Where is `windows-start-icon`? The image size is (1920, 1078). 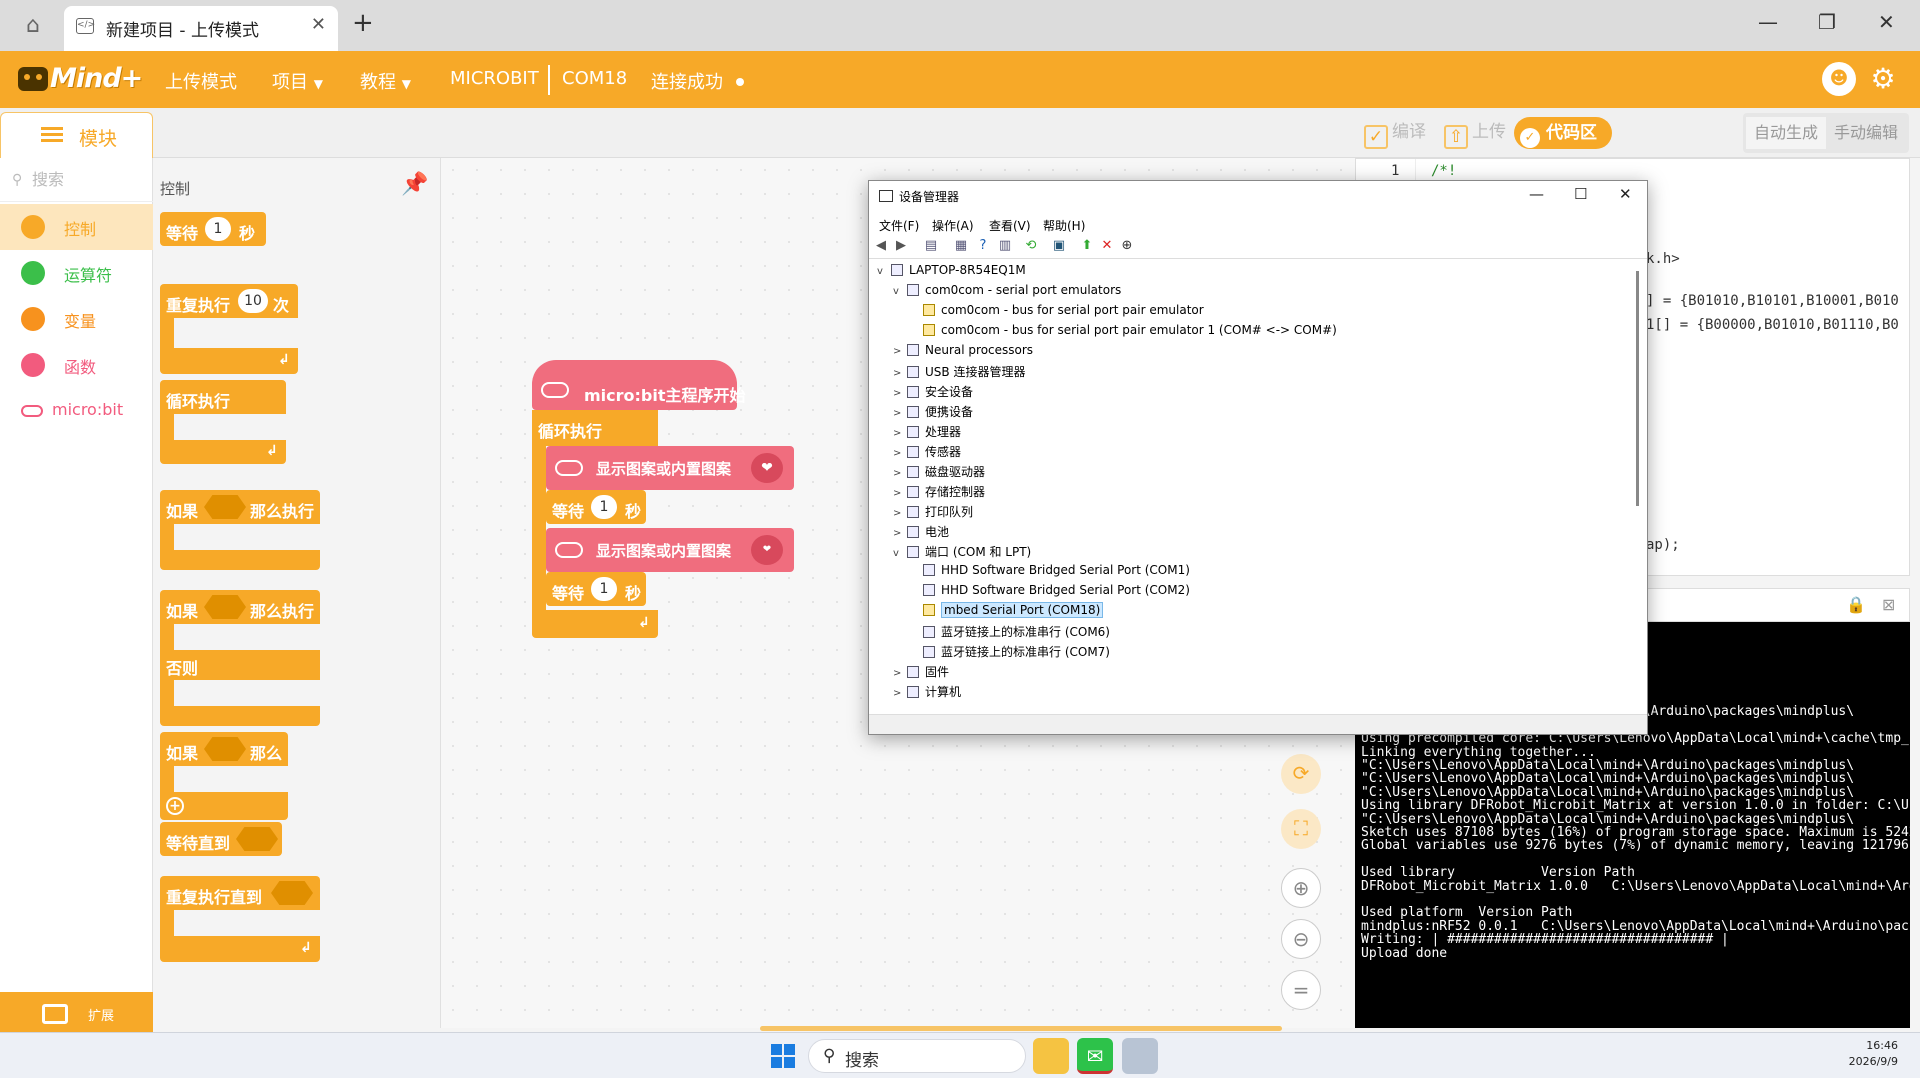 windows-start-icon is located at coordinates (783, 1056).